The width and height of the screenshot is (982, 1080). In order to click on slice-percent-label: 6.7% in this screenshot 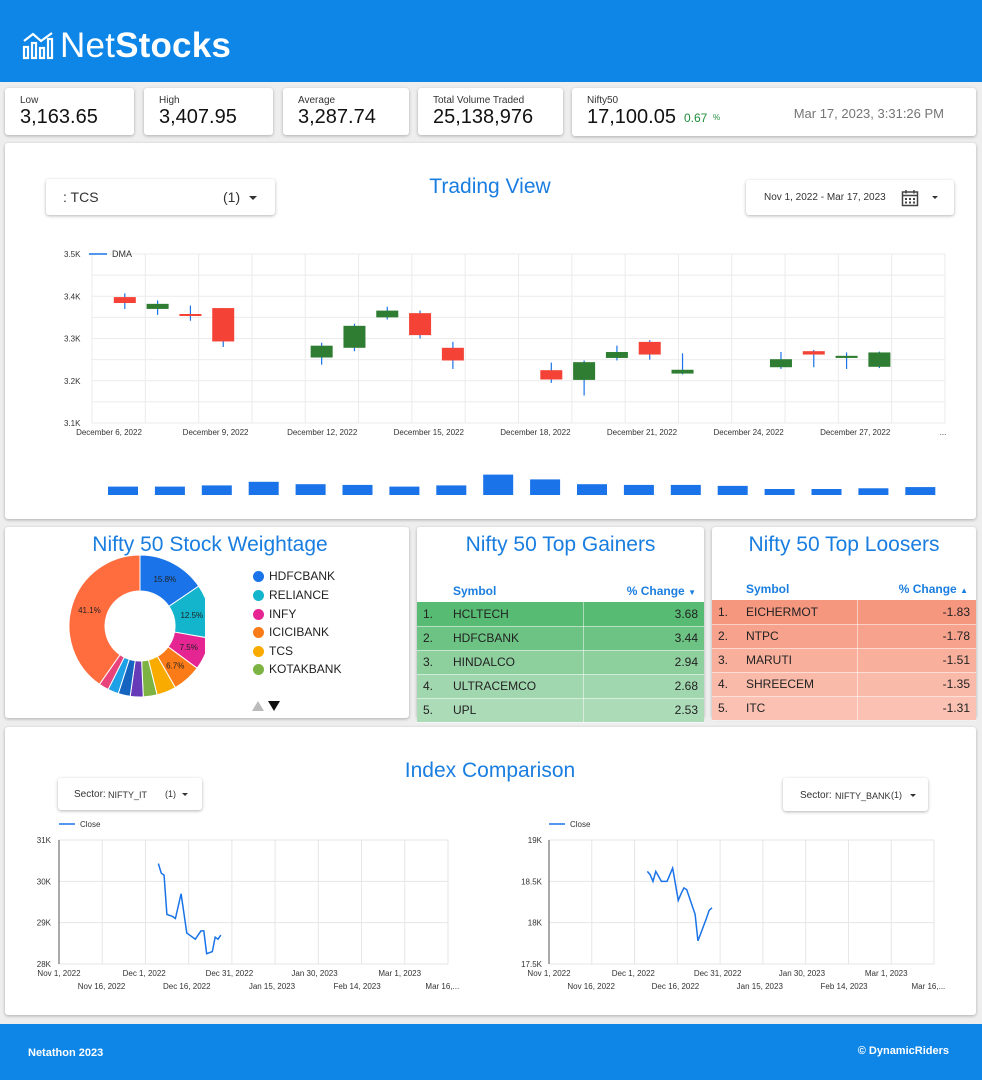, I will do `click(175, 666)`.